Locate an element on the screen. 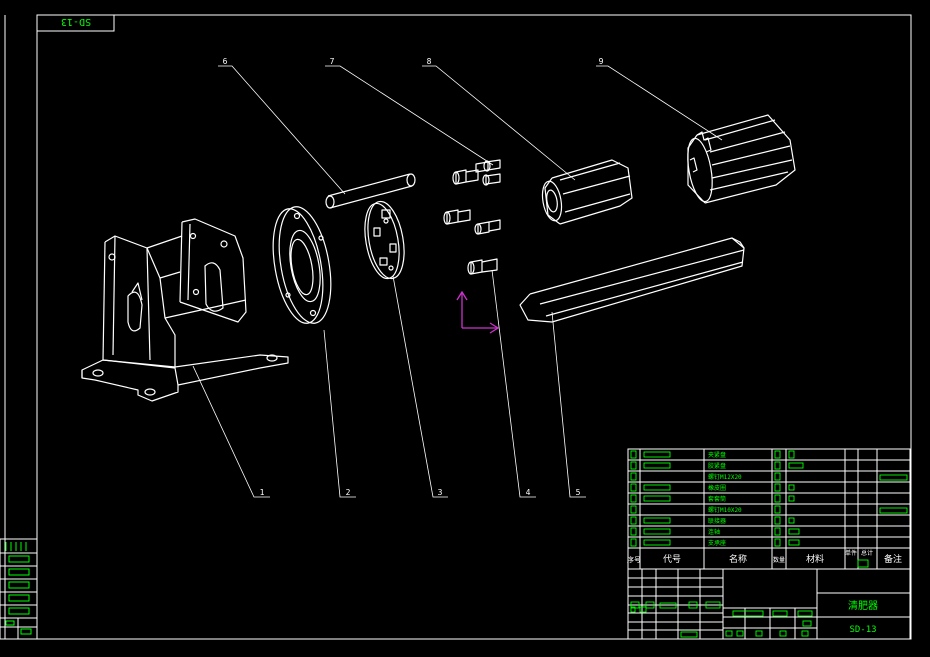 Image resolution: width=930 pixels, height=657 pixels. bom-row-5-name: 套套筒 is located at coordinates (717, 499).